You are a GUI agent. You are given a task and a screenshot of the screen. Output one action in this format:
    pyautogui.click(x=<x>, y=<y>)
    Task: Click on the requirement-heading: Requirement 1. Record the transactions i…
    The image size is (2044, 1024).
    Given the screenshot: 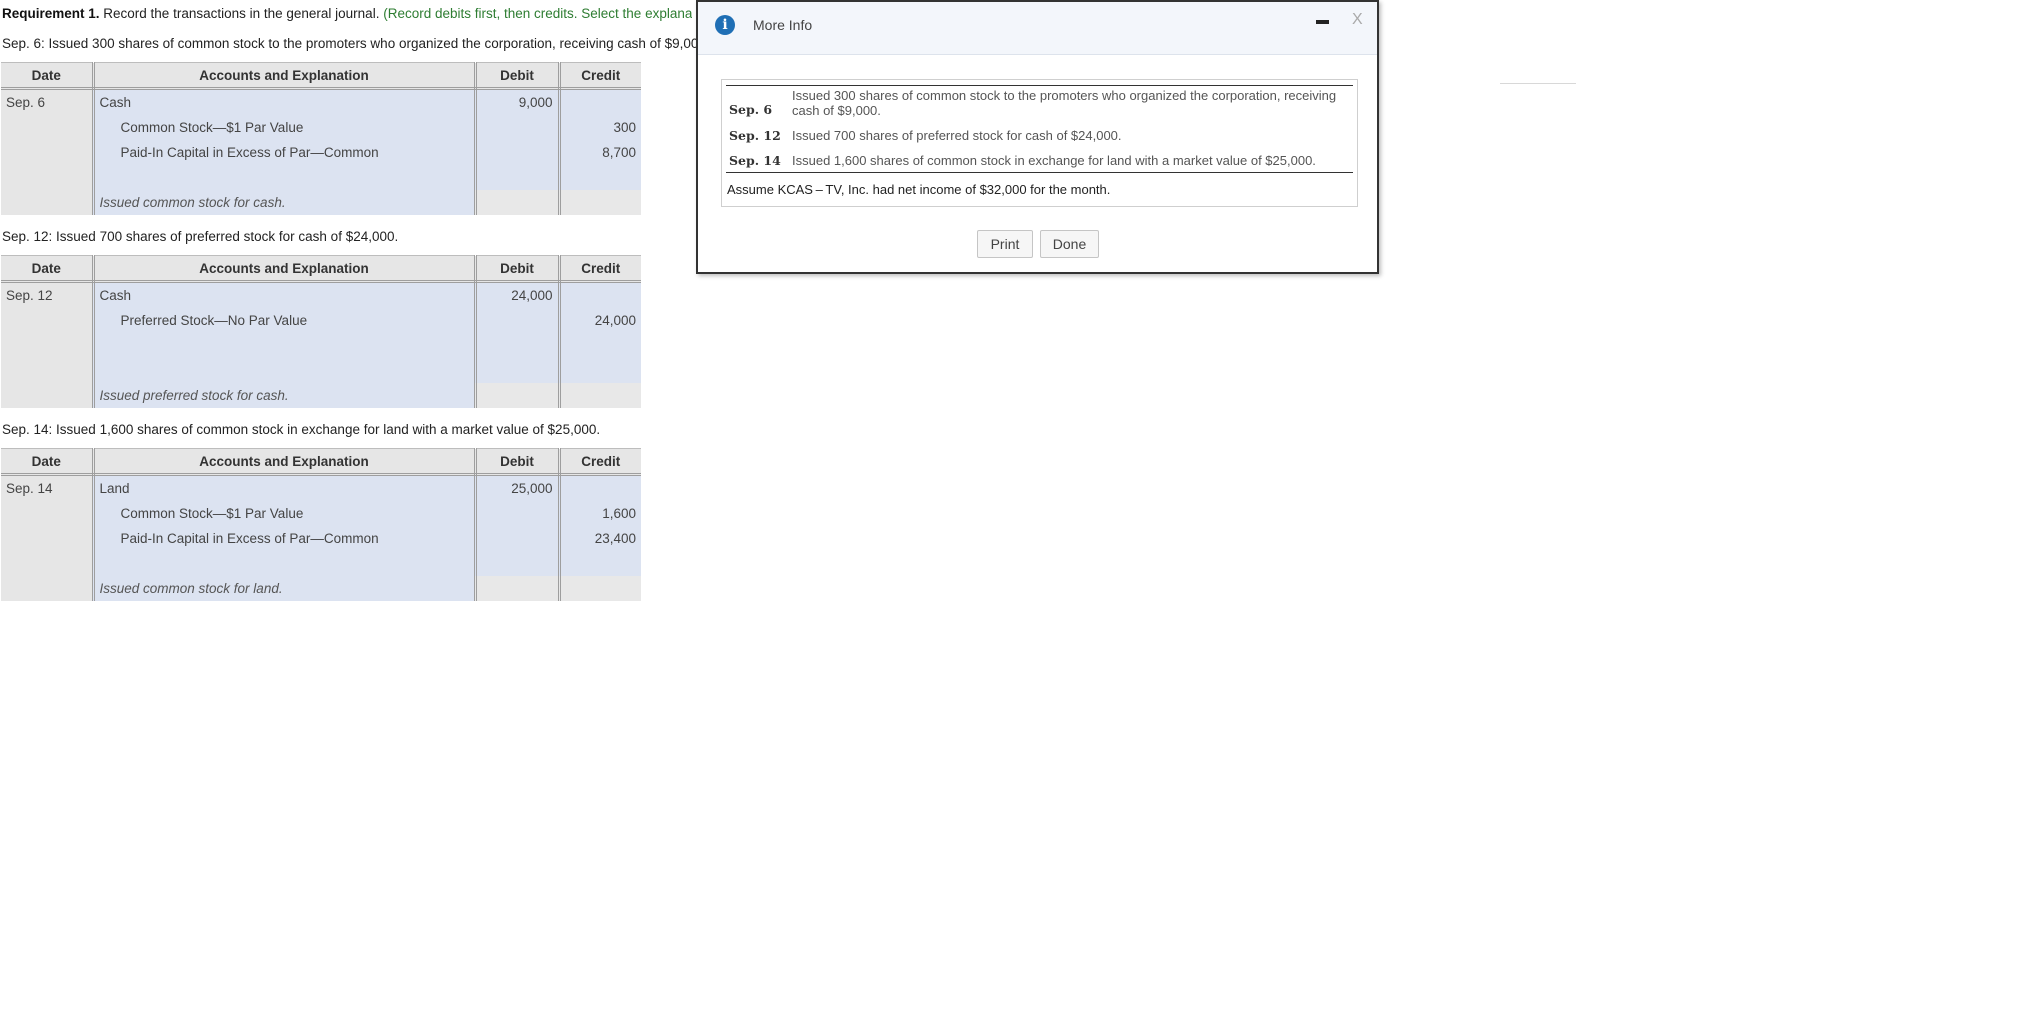 What is the action you would take?
    pyautogui.click(x=347, y=16)
    